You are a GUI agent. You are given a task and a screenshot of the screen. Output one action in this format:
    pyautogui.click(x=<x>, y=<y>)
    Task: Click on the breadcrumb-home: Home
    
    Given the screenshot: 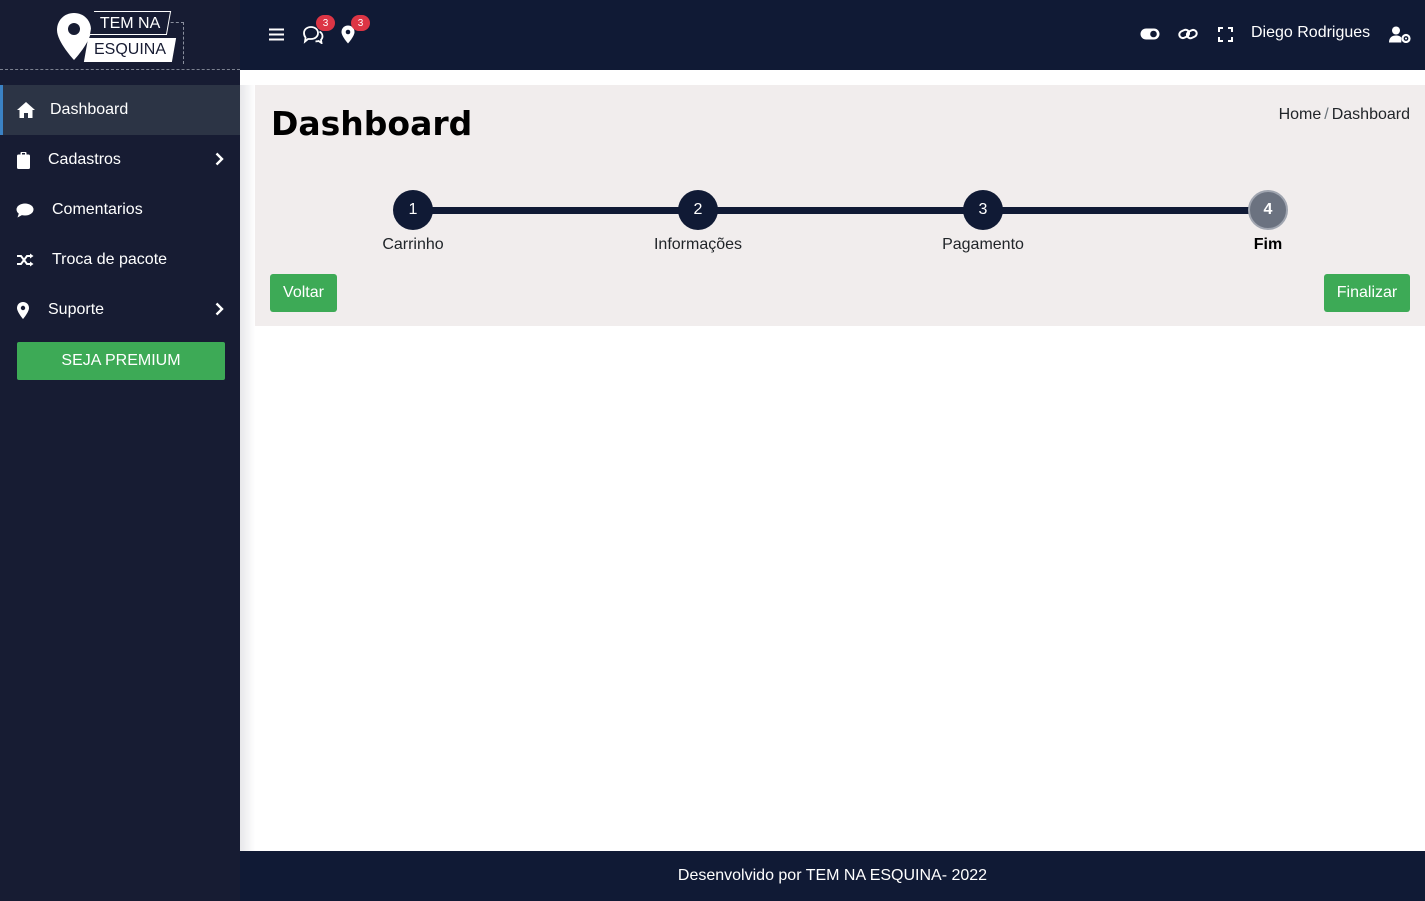 What is the action you would take?
    pyautogui.click(x=1300, y=114)
    